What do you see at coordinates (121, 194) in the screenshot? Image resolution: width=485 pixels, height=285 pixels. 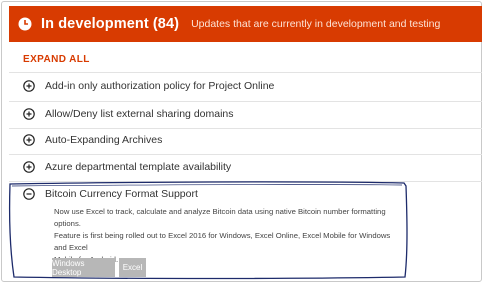 I see `accordion-item-label: Bitcoin Currency Format Support` at bounding box center [121, 194].